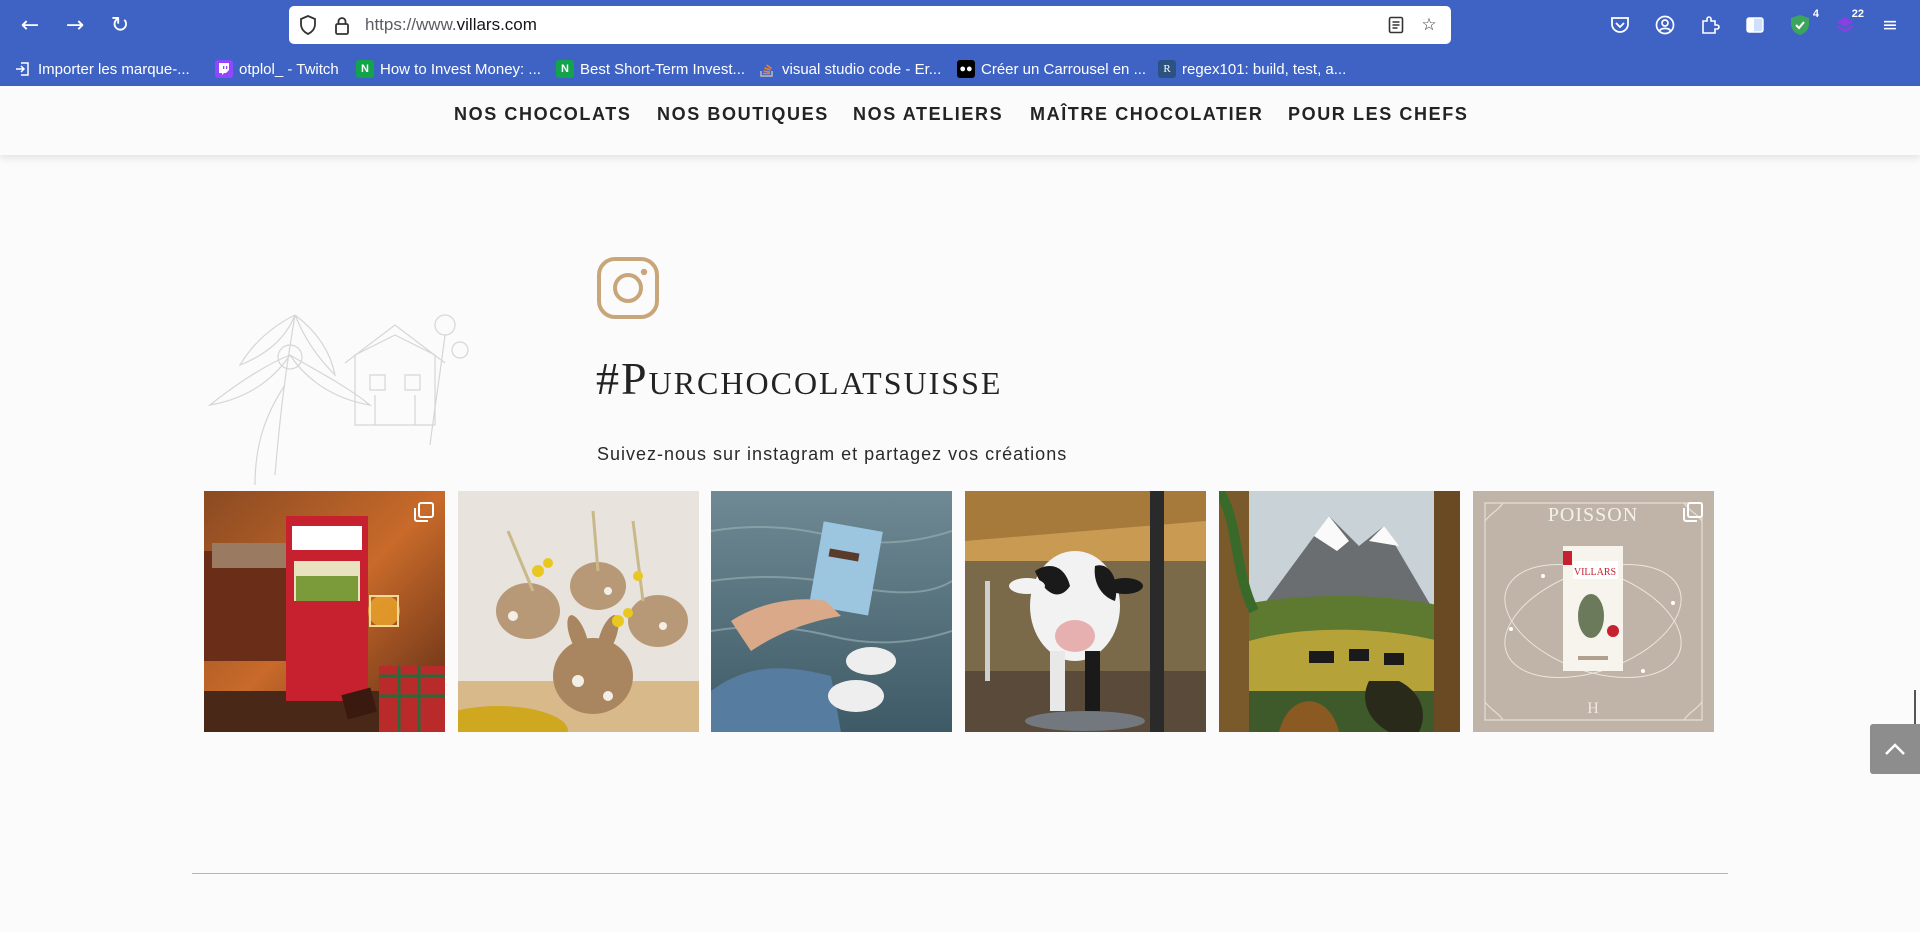  I want to click on edelweiss-decoration, so click(350, 395).